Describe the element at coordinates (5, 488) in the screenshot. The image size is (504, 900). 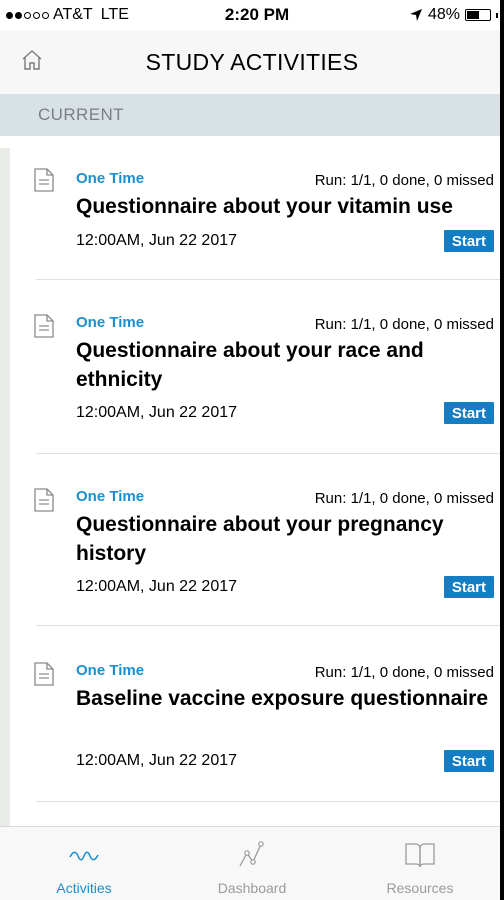
I see `side-rail` at that location.